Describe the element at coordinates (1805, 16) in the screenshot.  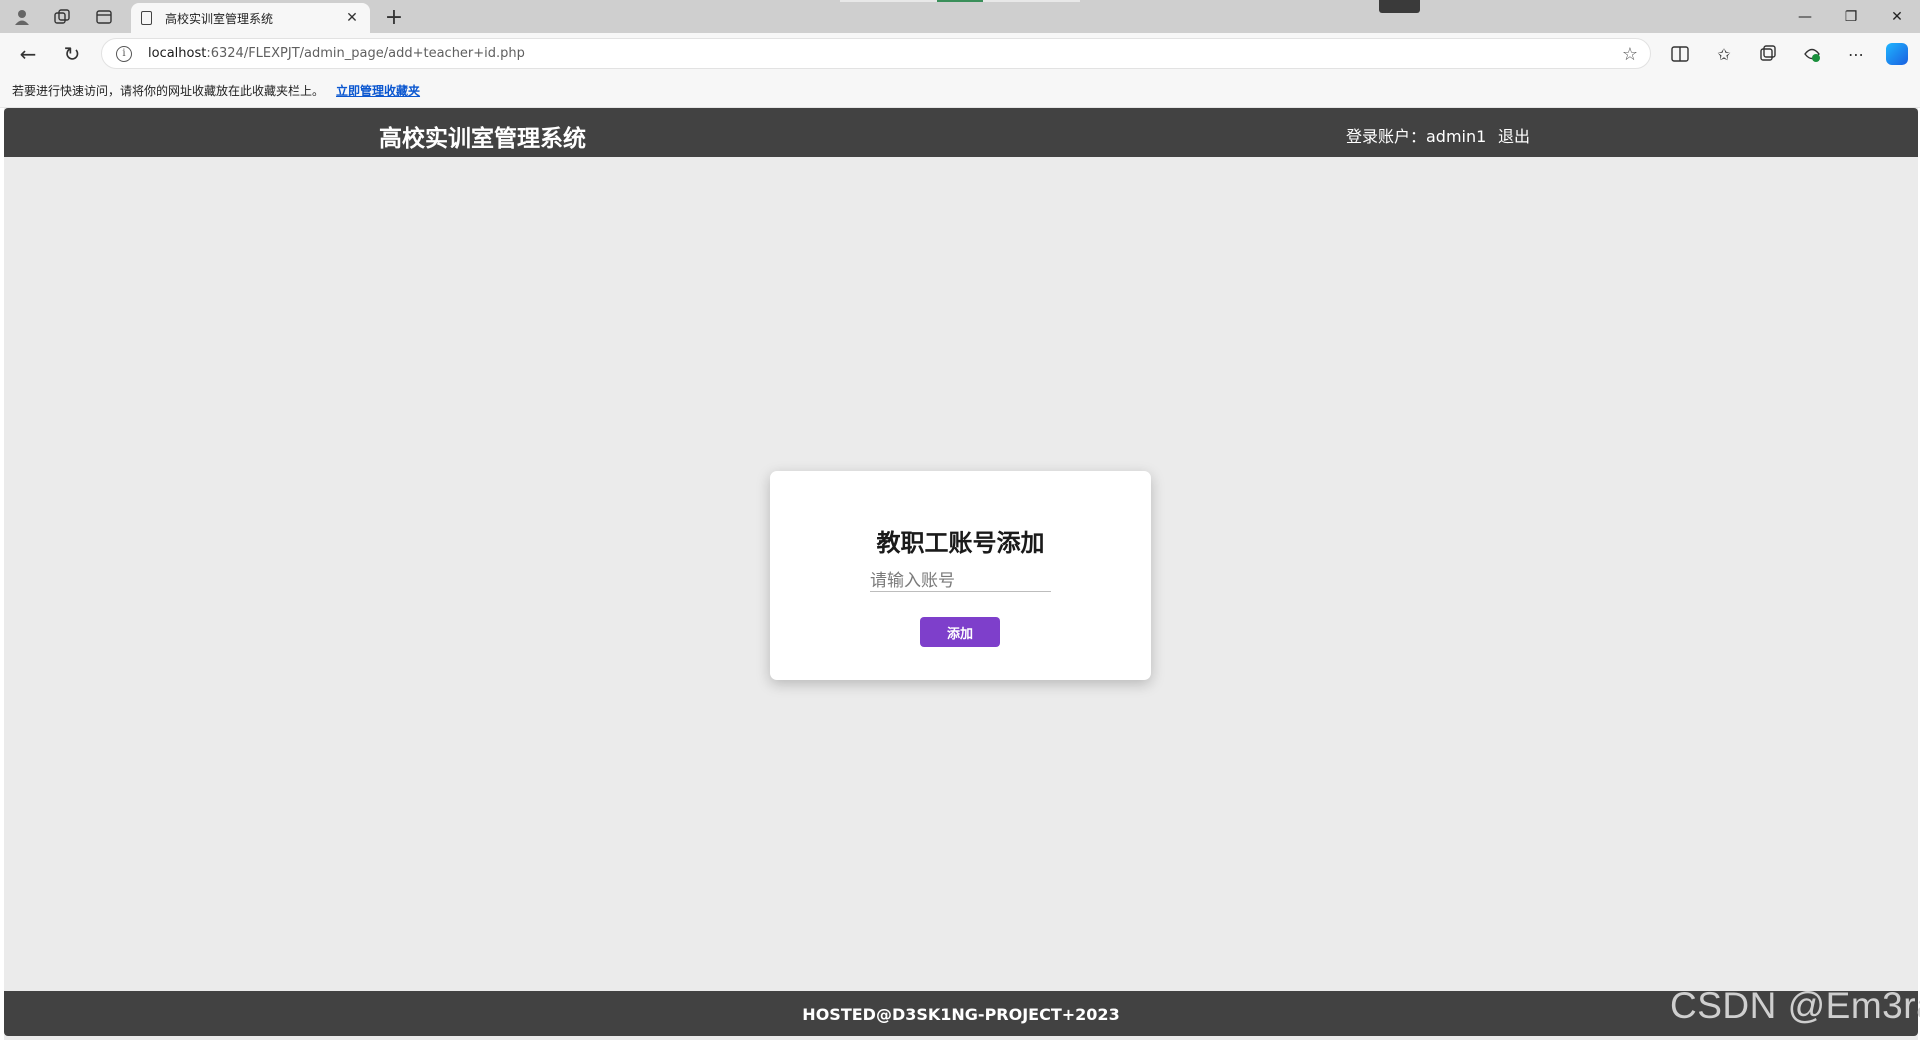
I see `minimize-icon: —` at that location.